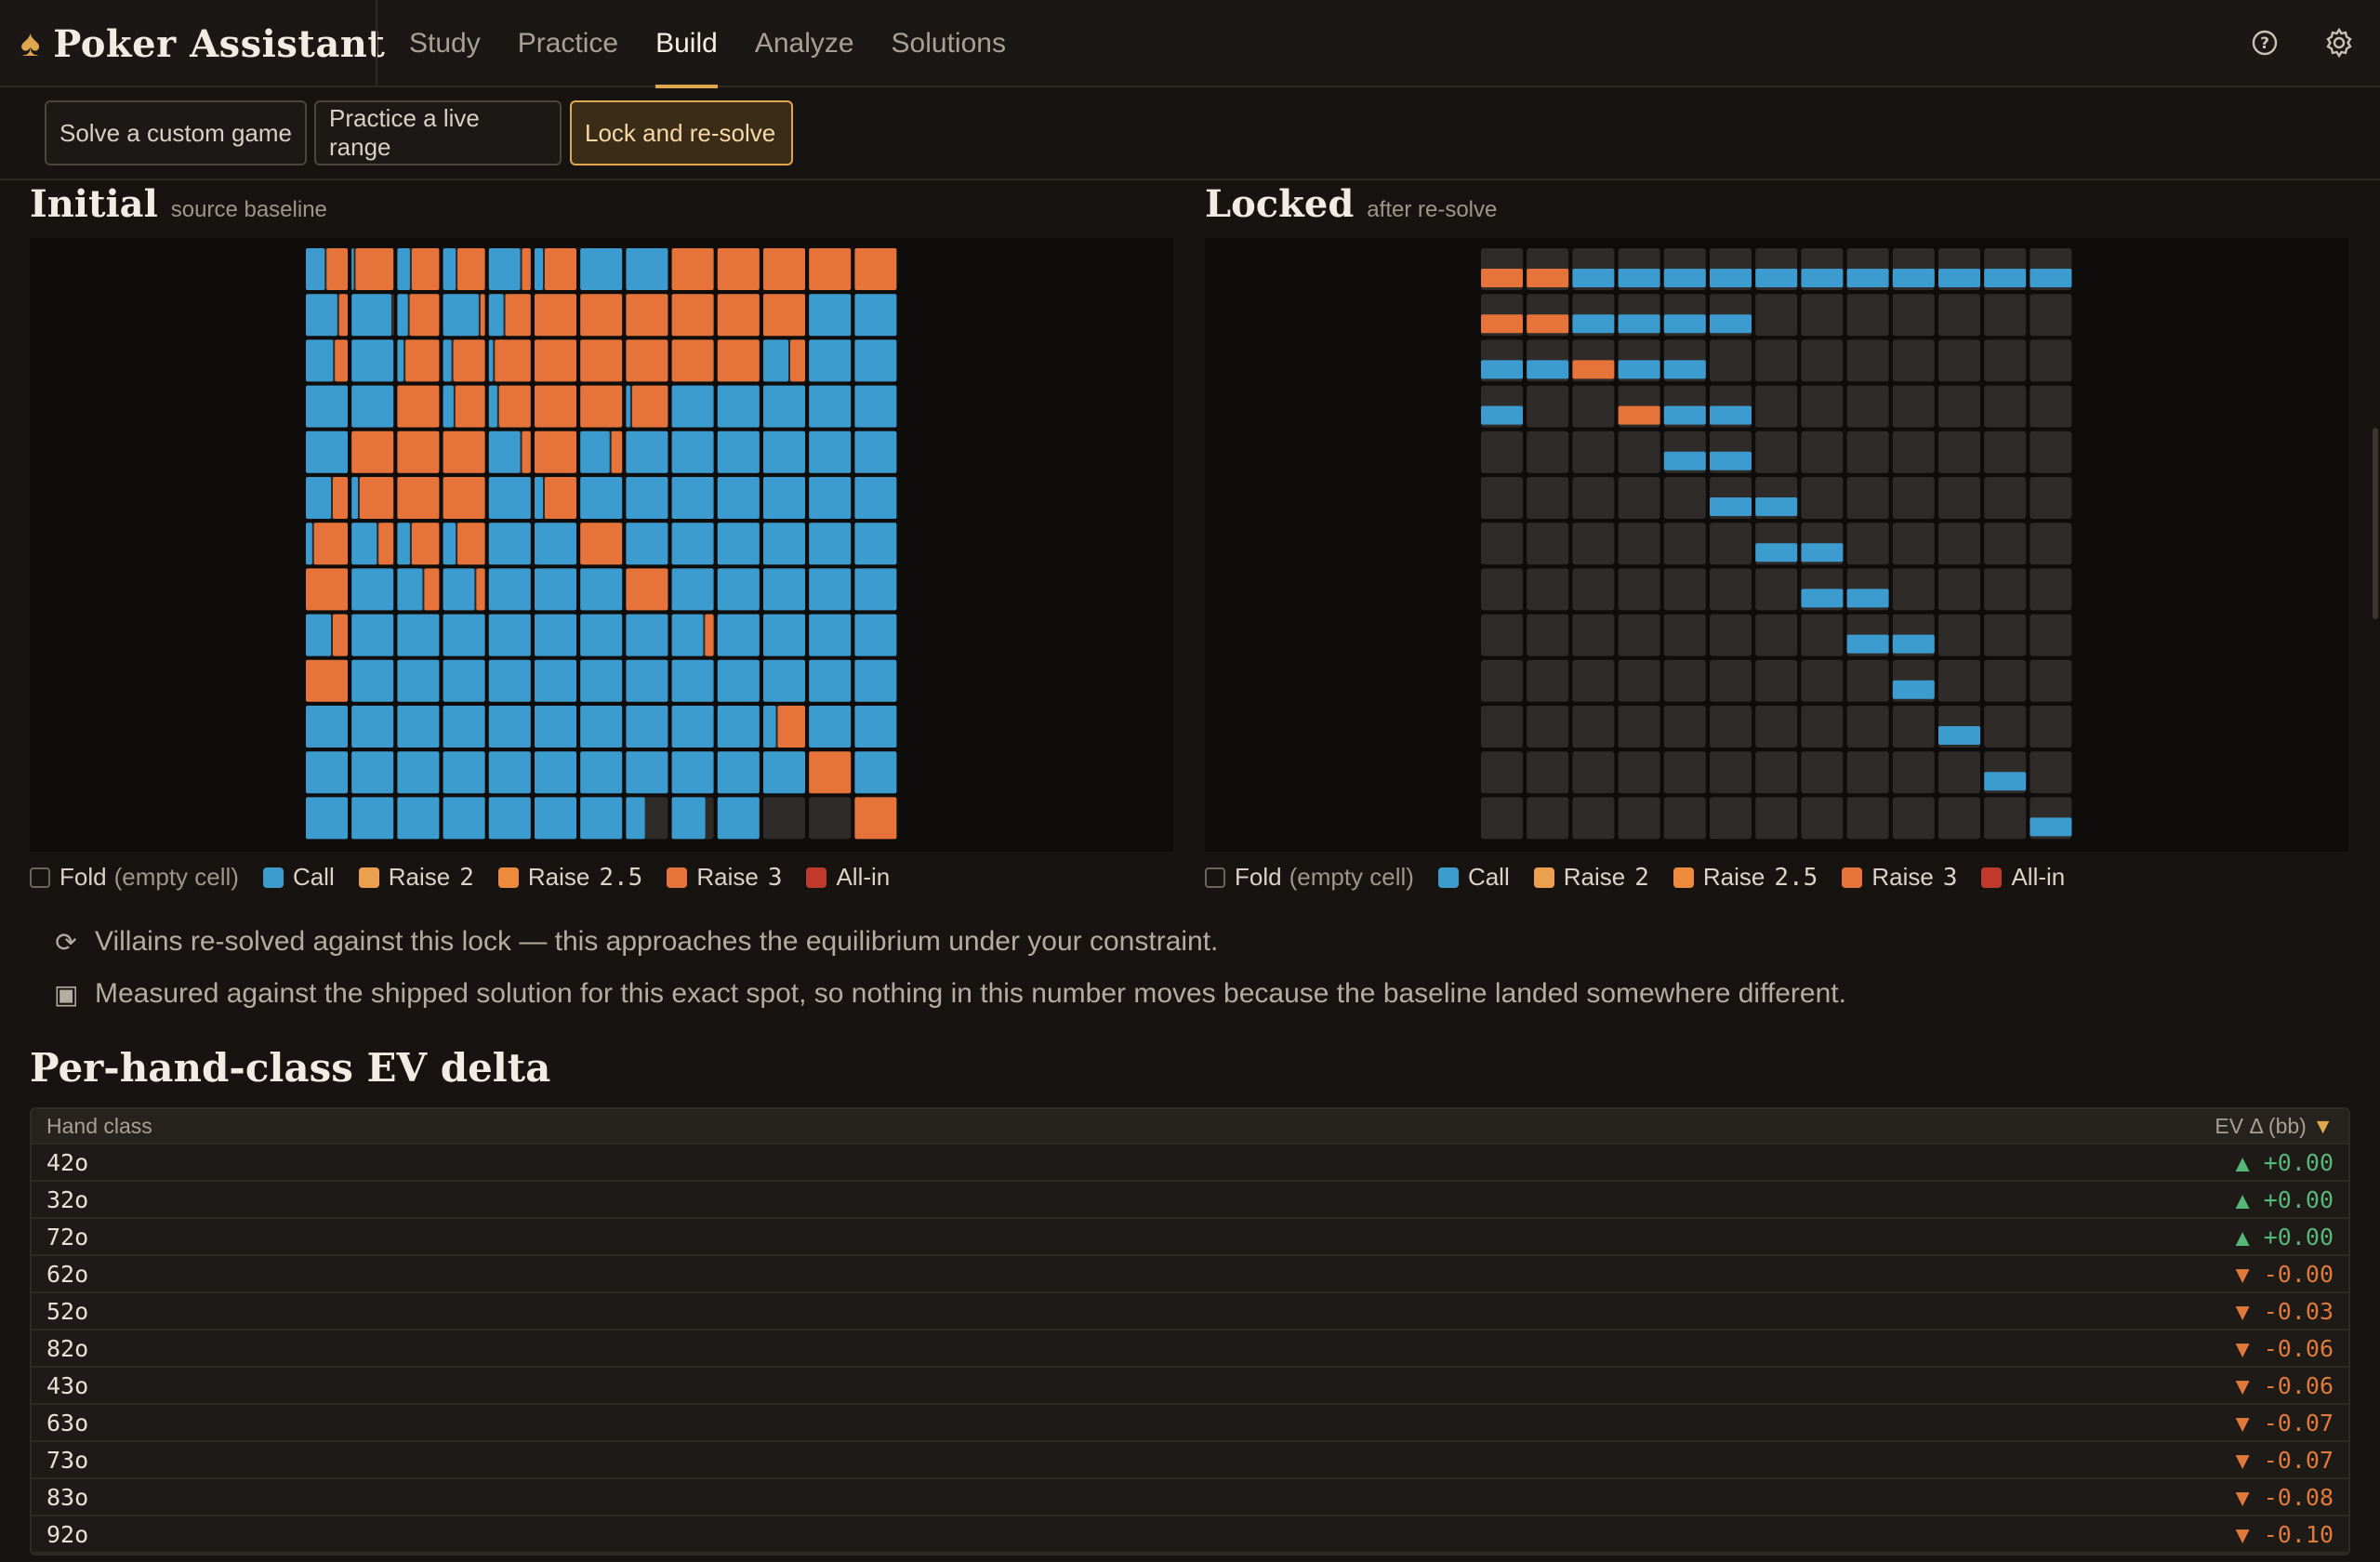 The image size is (2380, 1562). What do you see at coordinates (1215, 877) in the screenshot?
I see `fold-checkbox` at bounding box center [1215, 877].